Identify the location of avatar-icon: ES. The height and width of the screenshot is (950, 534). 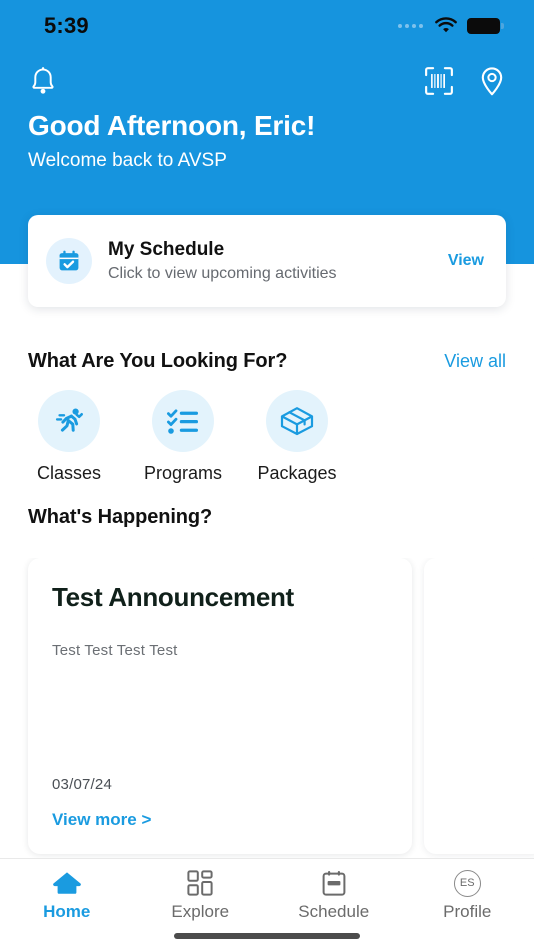
(467, 883).